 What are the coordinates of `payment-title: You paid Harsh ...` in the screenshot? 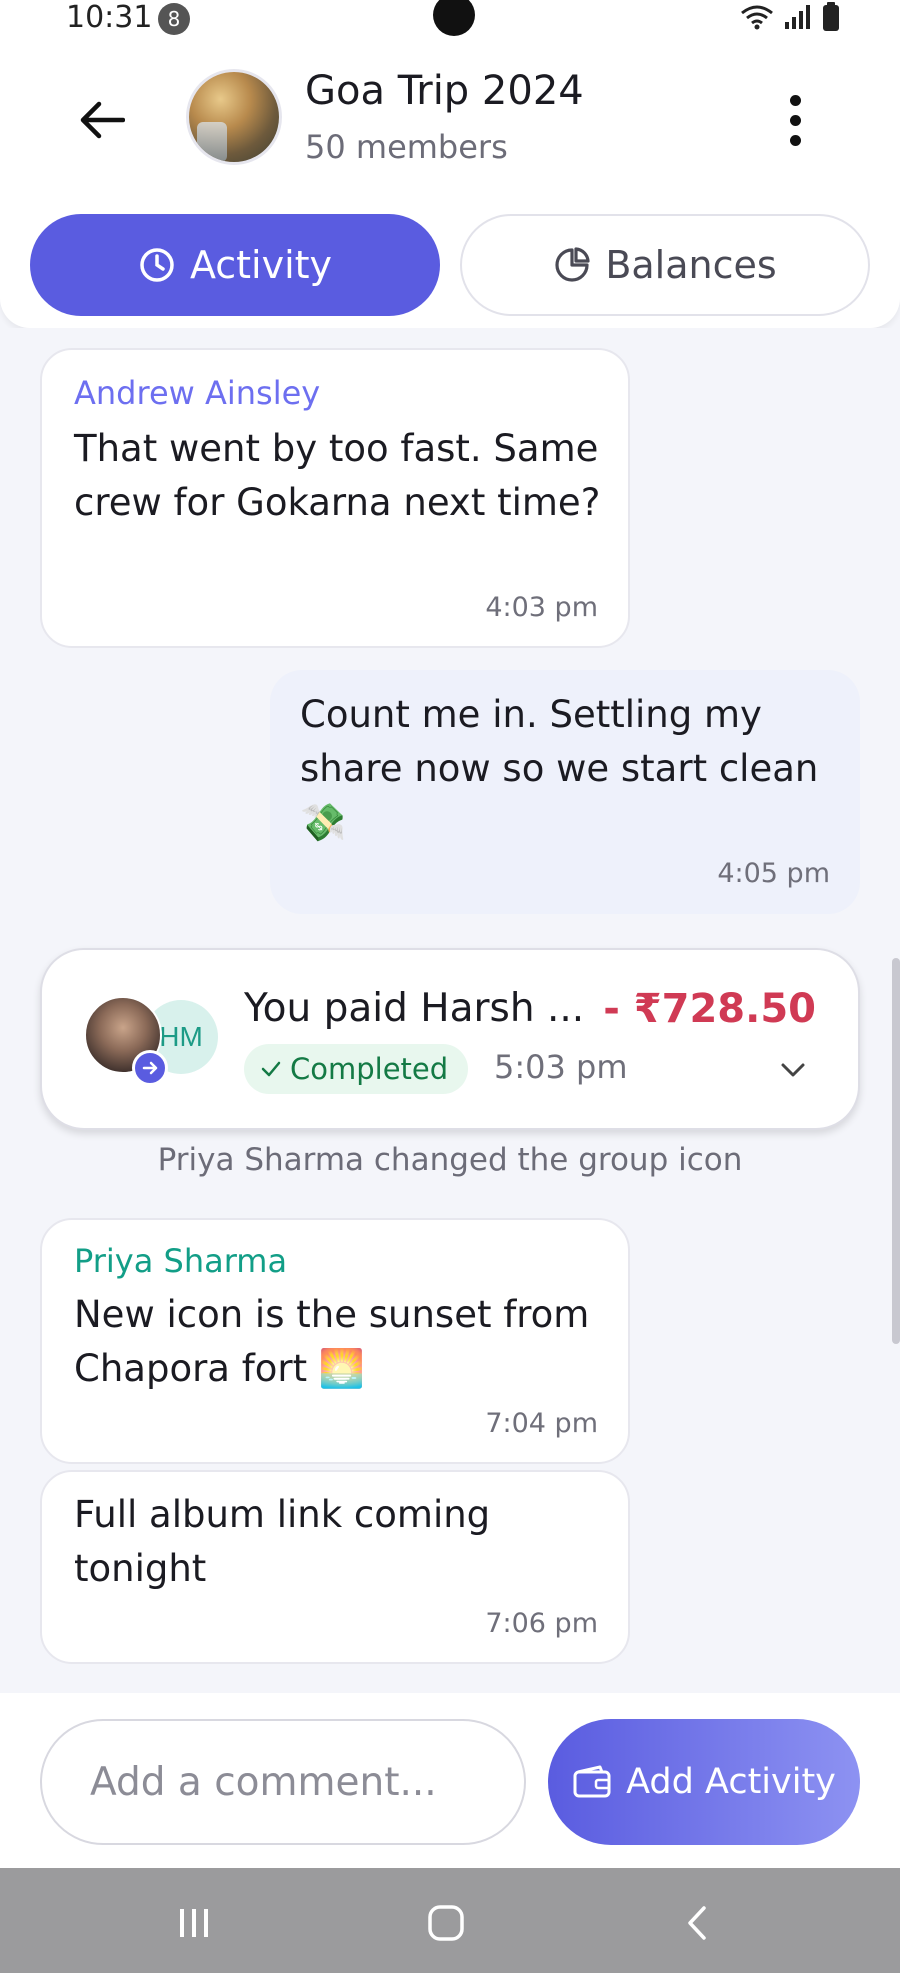 It's located at (414, 1008).